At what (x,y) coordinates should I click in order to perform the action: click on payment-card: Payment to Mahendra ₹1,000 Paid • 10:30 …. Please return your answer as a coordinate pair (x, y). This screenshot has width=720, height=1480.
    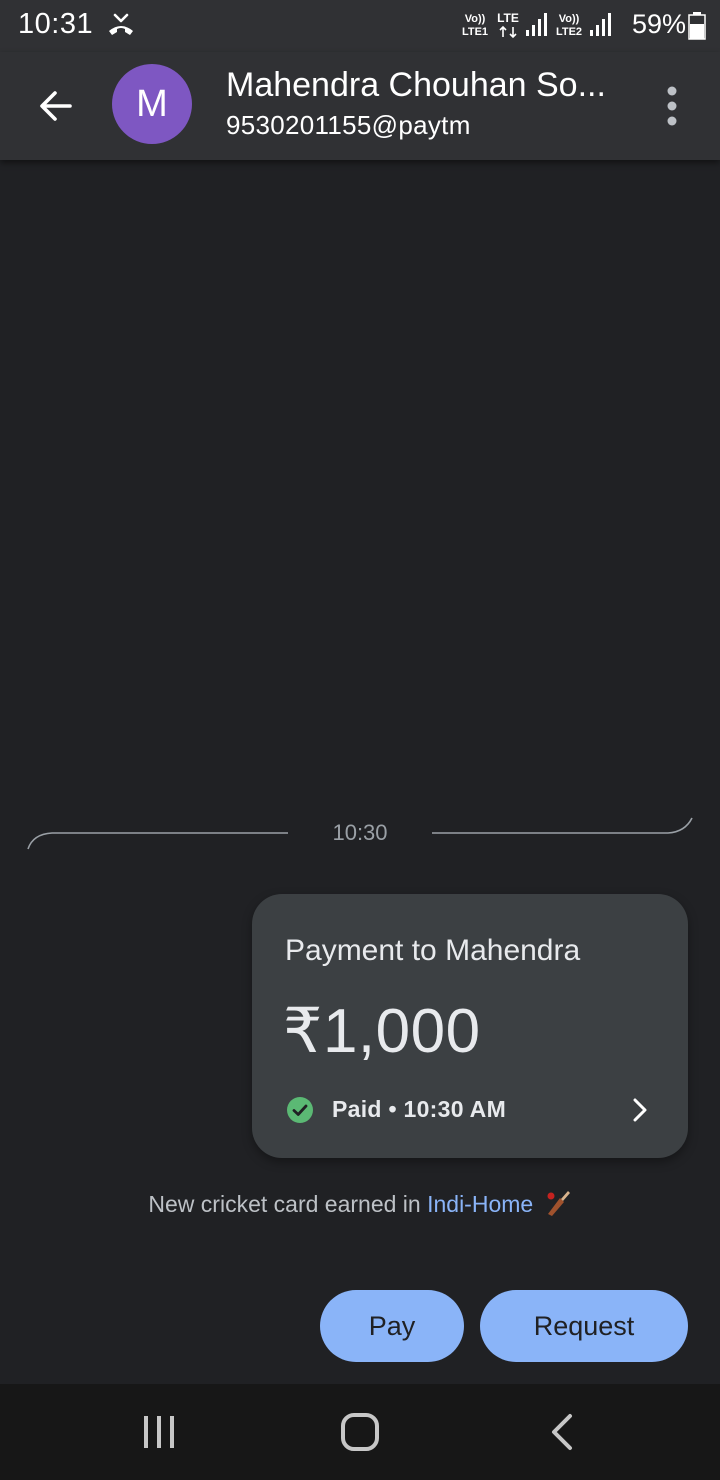
    Looking at the image, I should click on (470, 1026).